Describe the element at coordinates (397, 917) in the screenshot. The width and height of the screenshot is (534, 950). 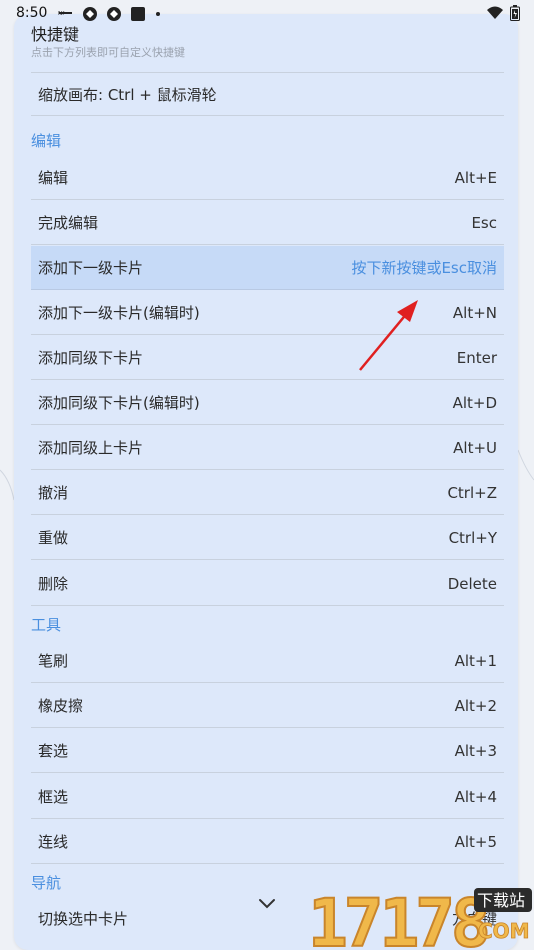
I see `watermark-number: 17178` at that location.